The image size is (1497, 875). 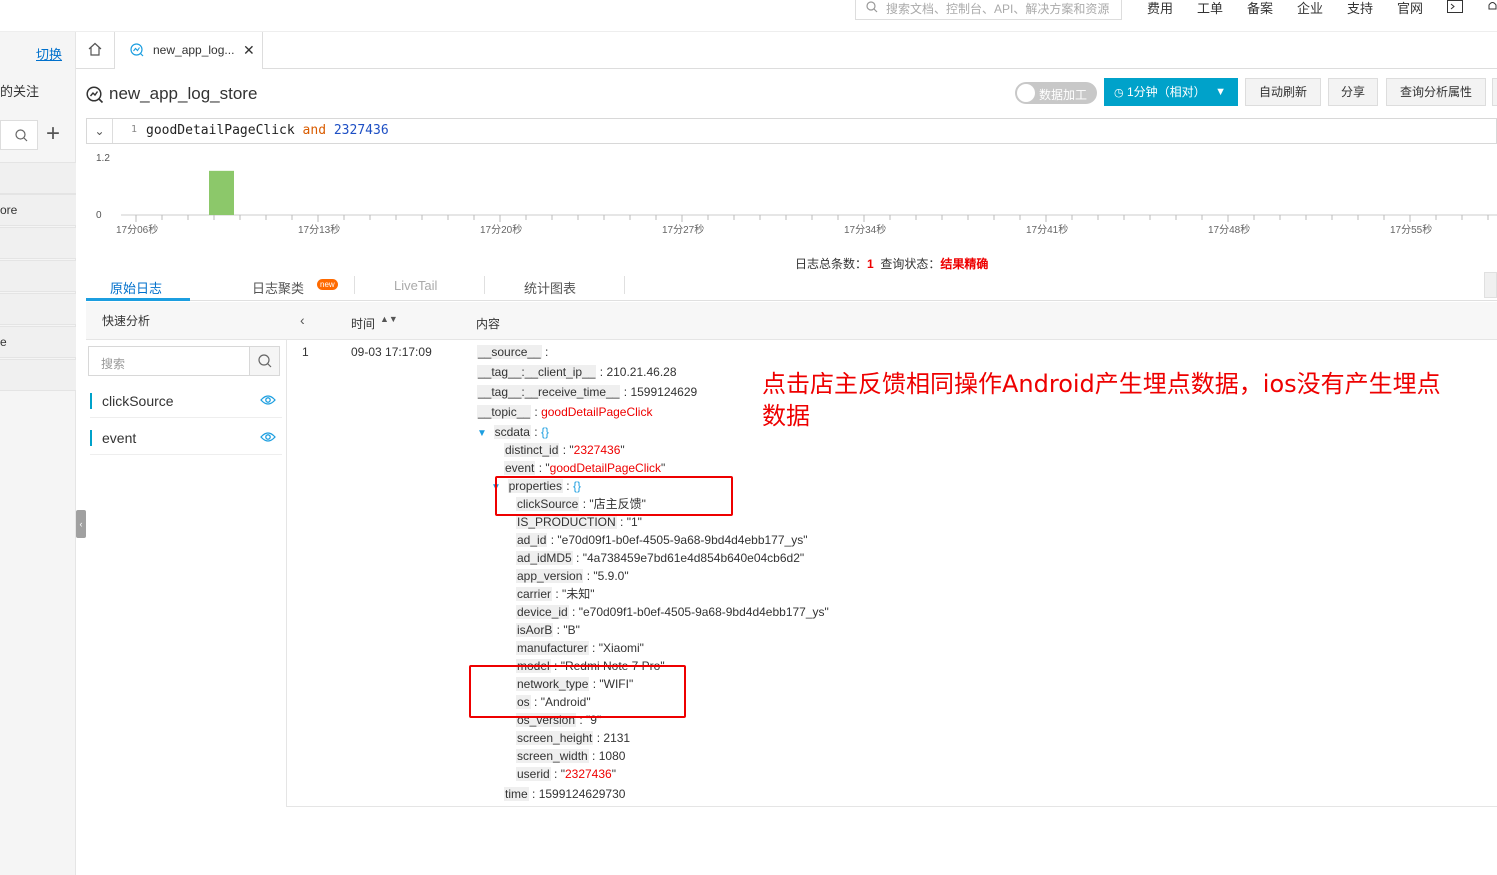 What do you see at coordinates (616, 738) in the screenshot?
I see `field-value: 2131` at bounding box center [616, 738].